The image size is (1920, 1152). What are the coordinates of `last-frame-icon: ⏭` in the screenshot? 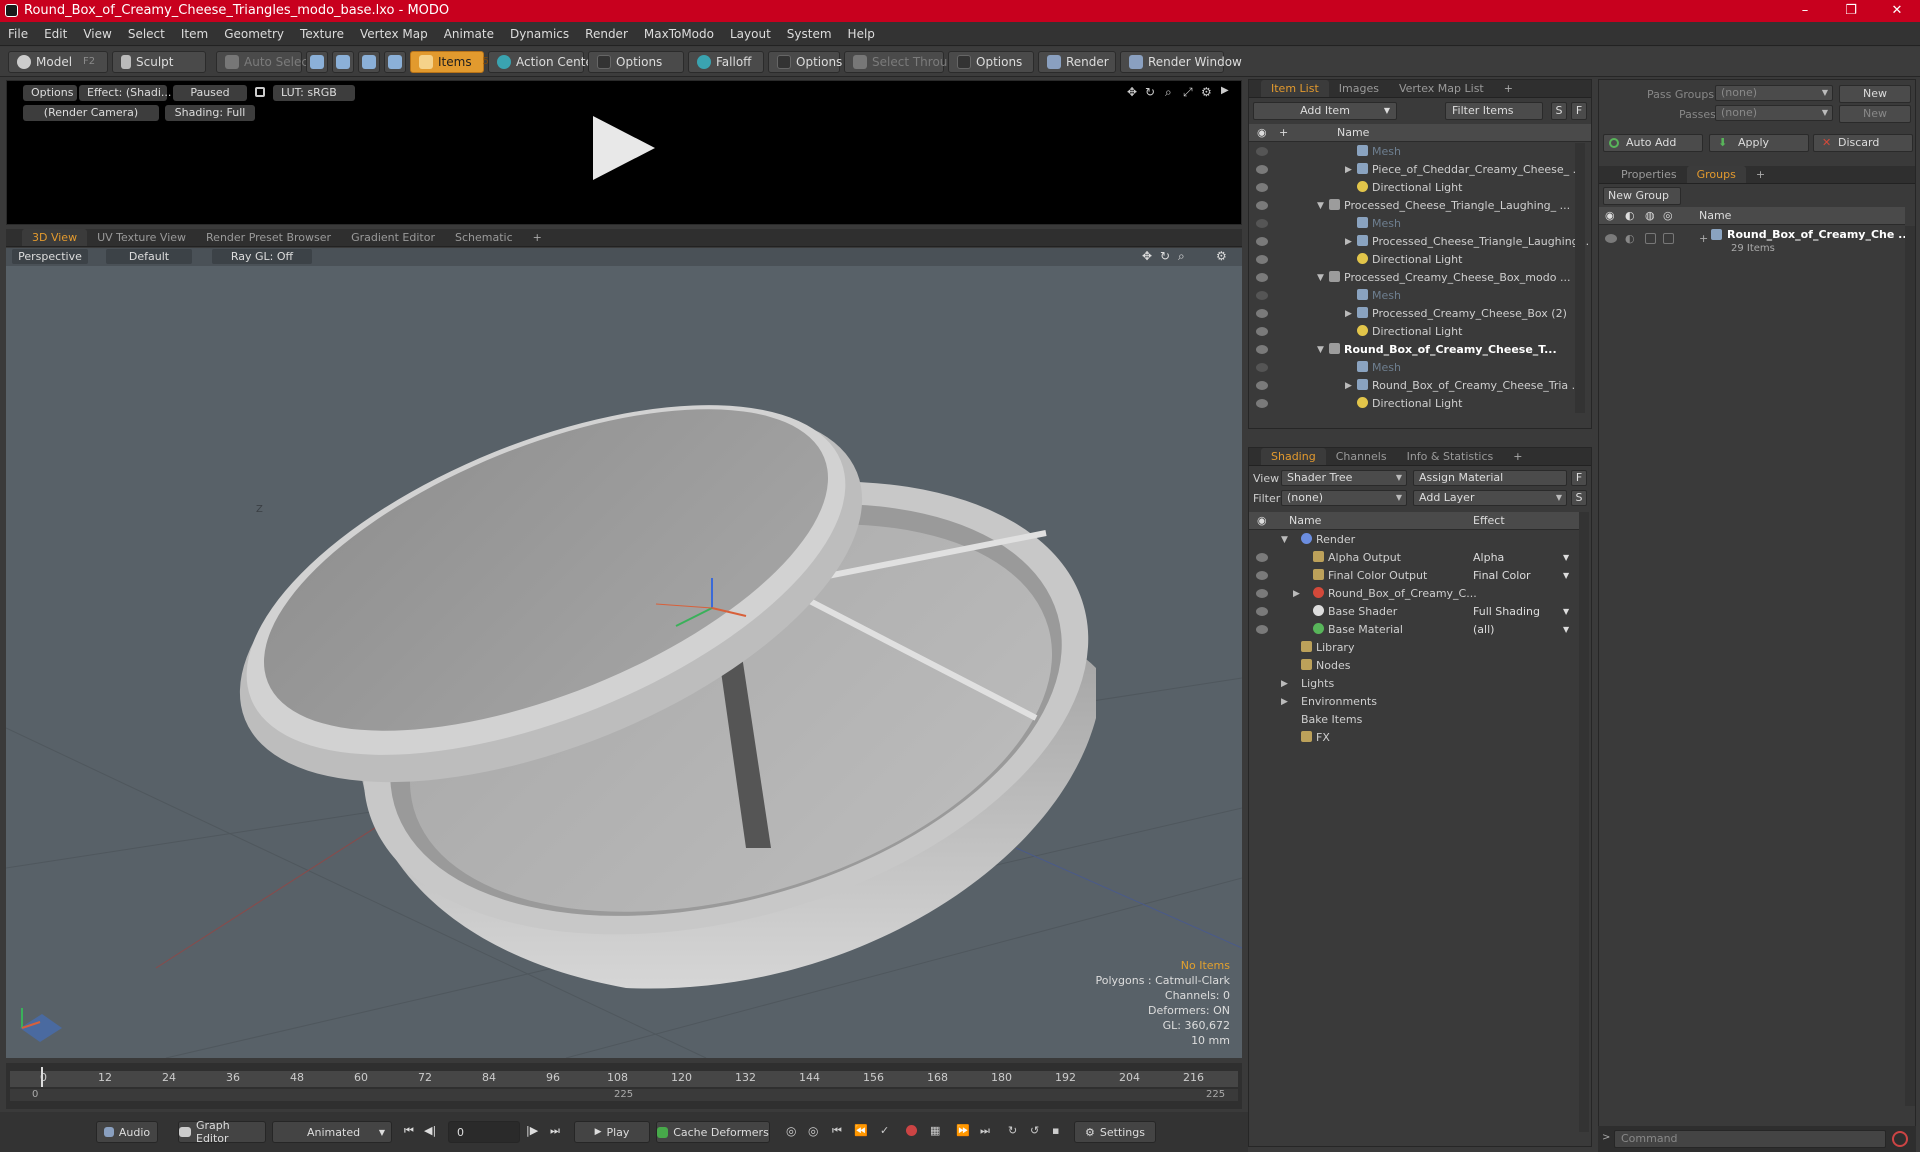 It's located at (555, 1131).